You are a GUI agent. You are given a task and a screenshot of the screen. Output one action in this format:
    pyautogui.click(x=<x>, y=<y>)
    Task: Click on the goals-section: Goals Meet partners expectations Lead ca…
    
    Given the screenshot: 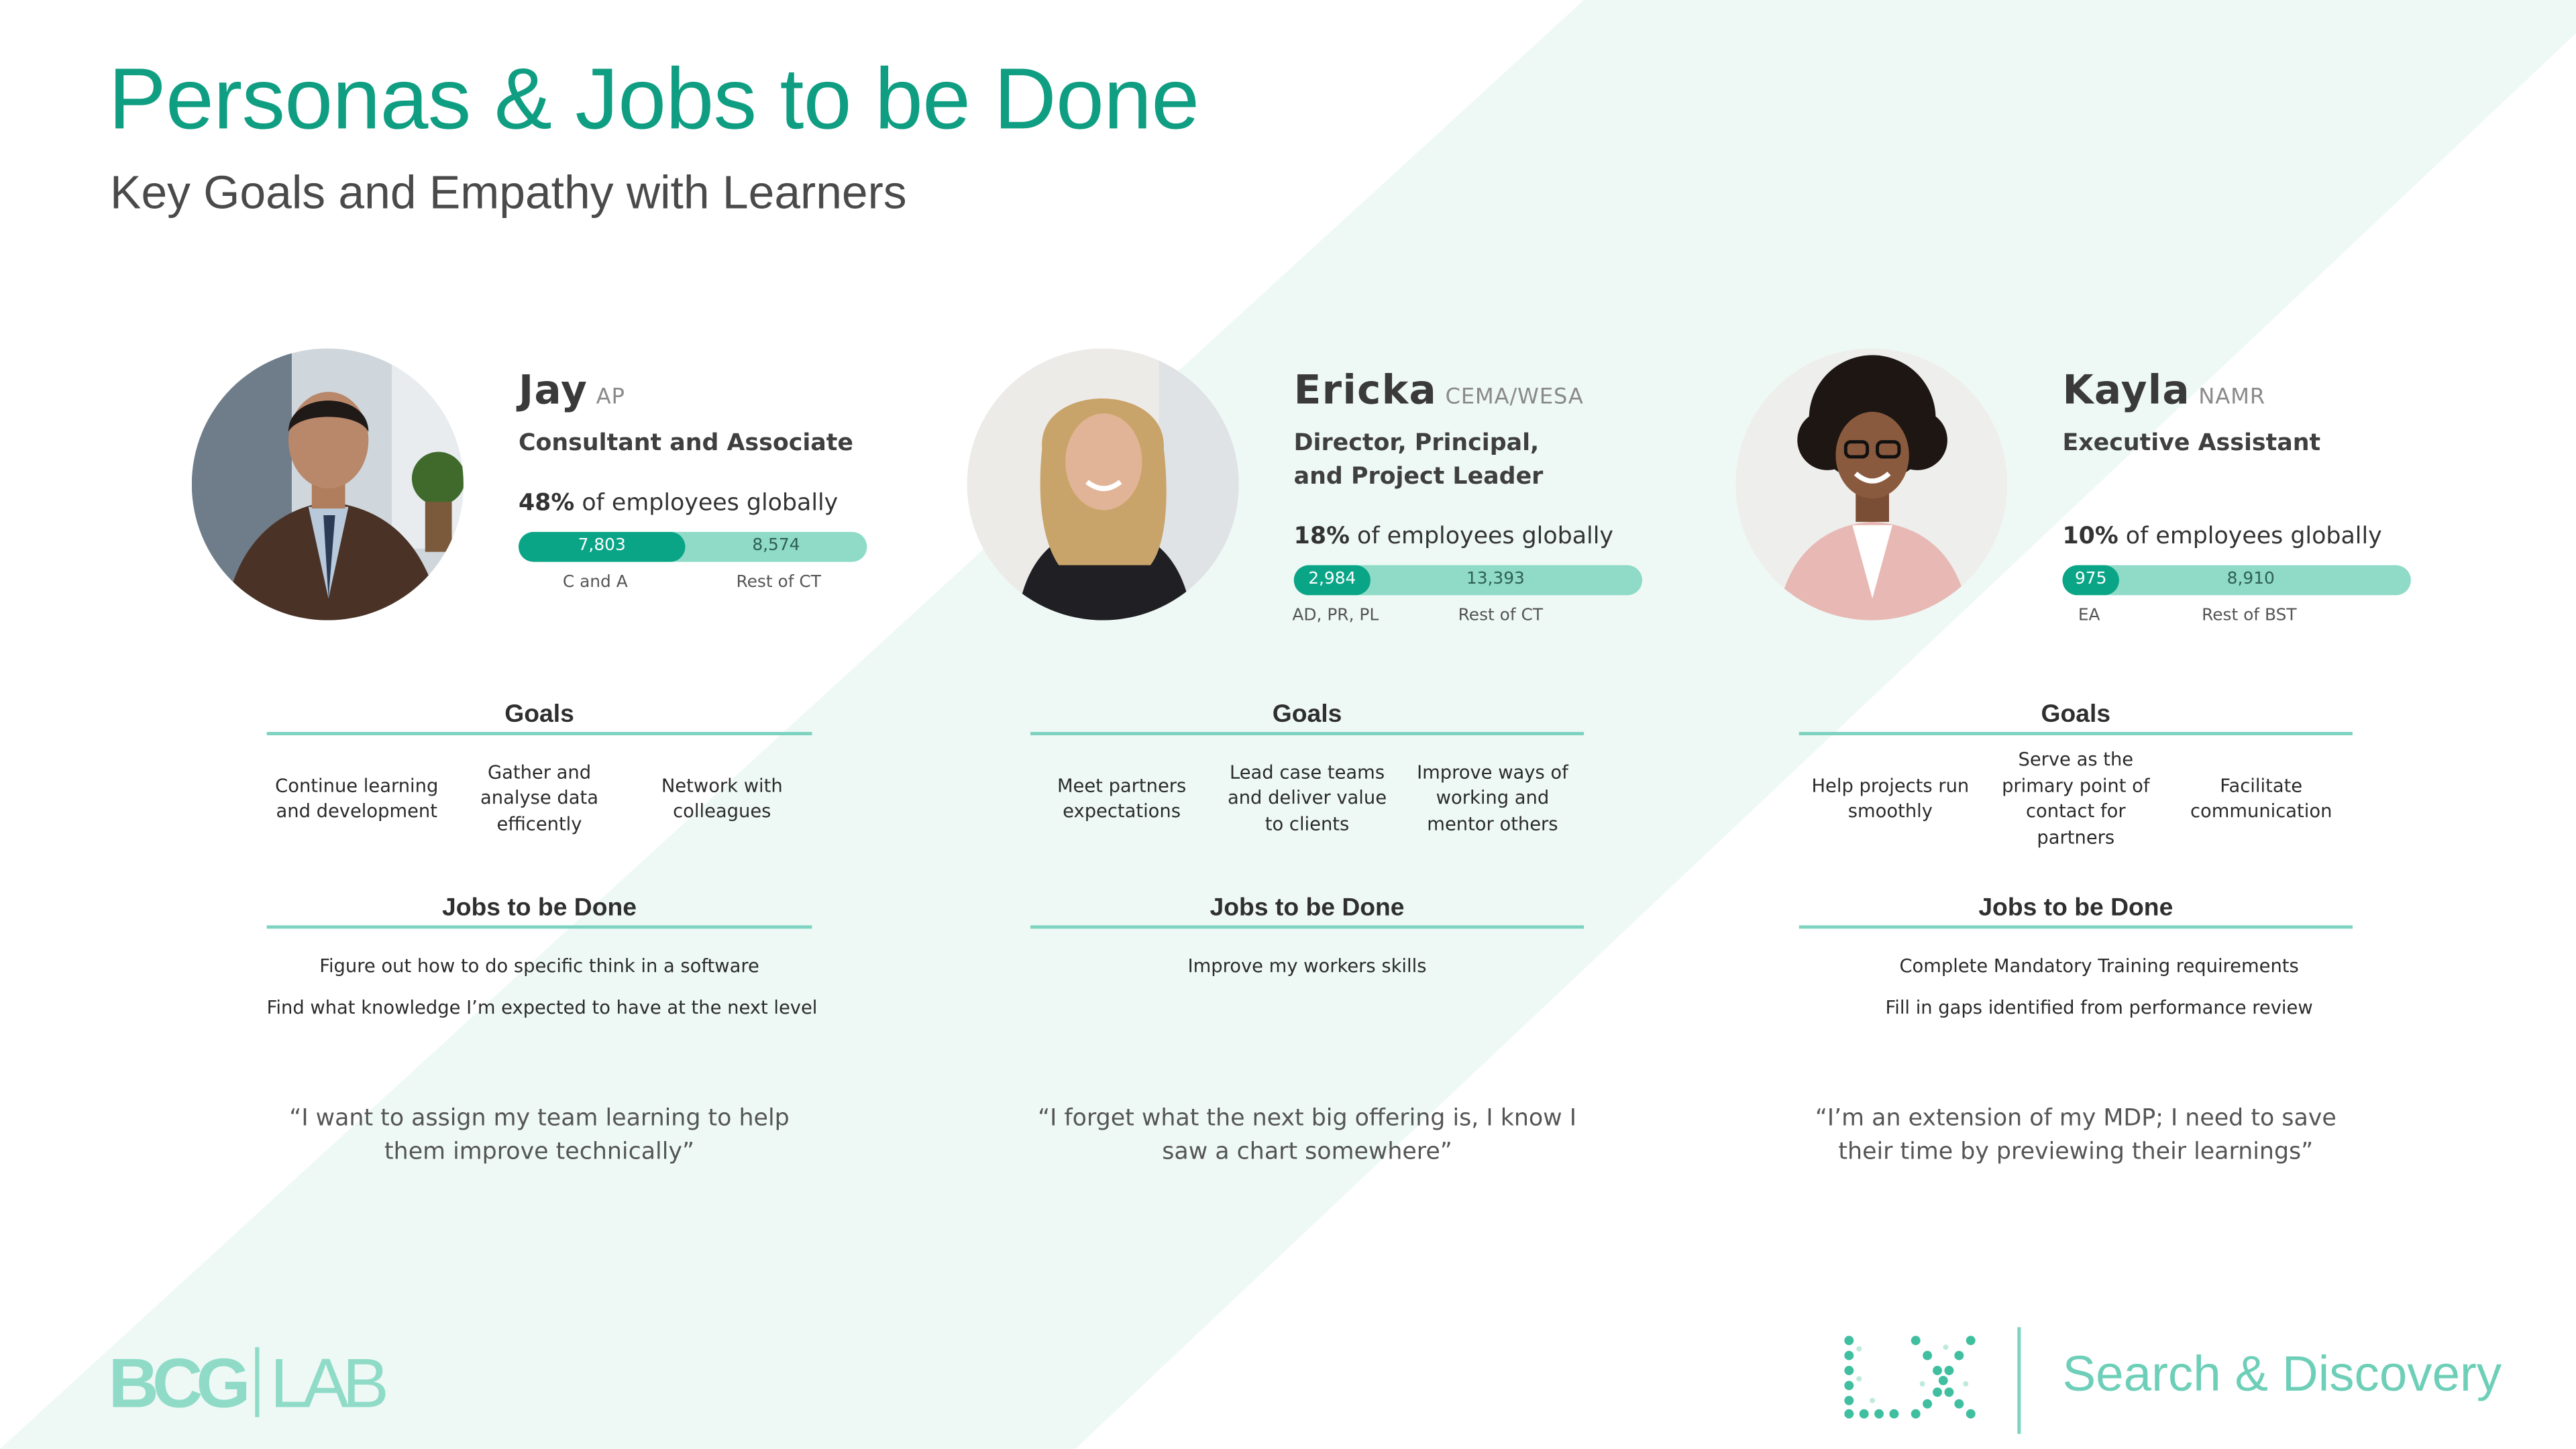 What is the action you would take?
    pyautogui.click(x=1307, y=769)
    